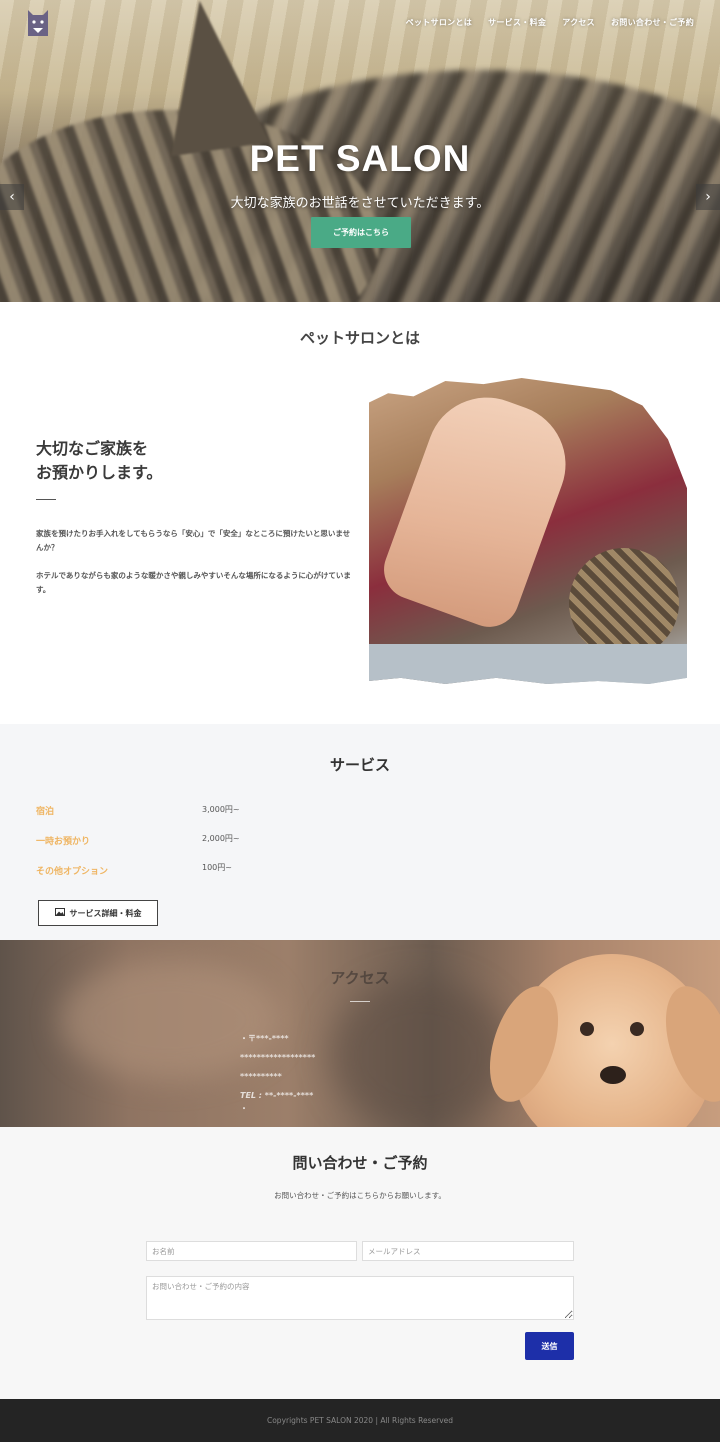 The height and width of the screenshot is (1442, 720). What do you see at coordinates (479, 508) in the screenshot?
I see `about-photo-hand` at bounding box center [479, 508].